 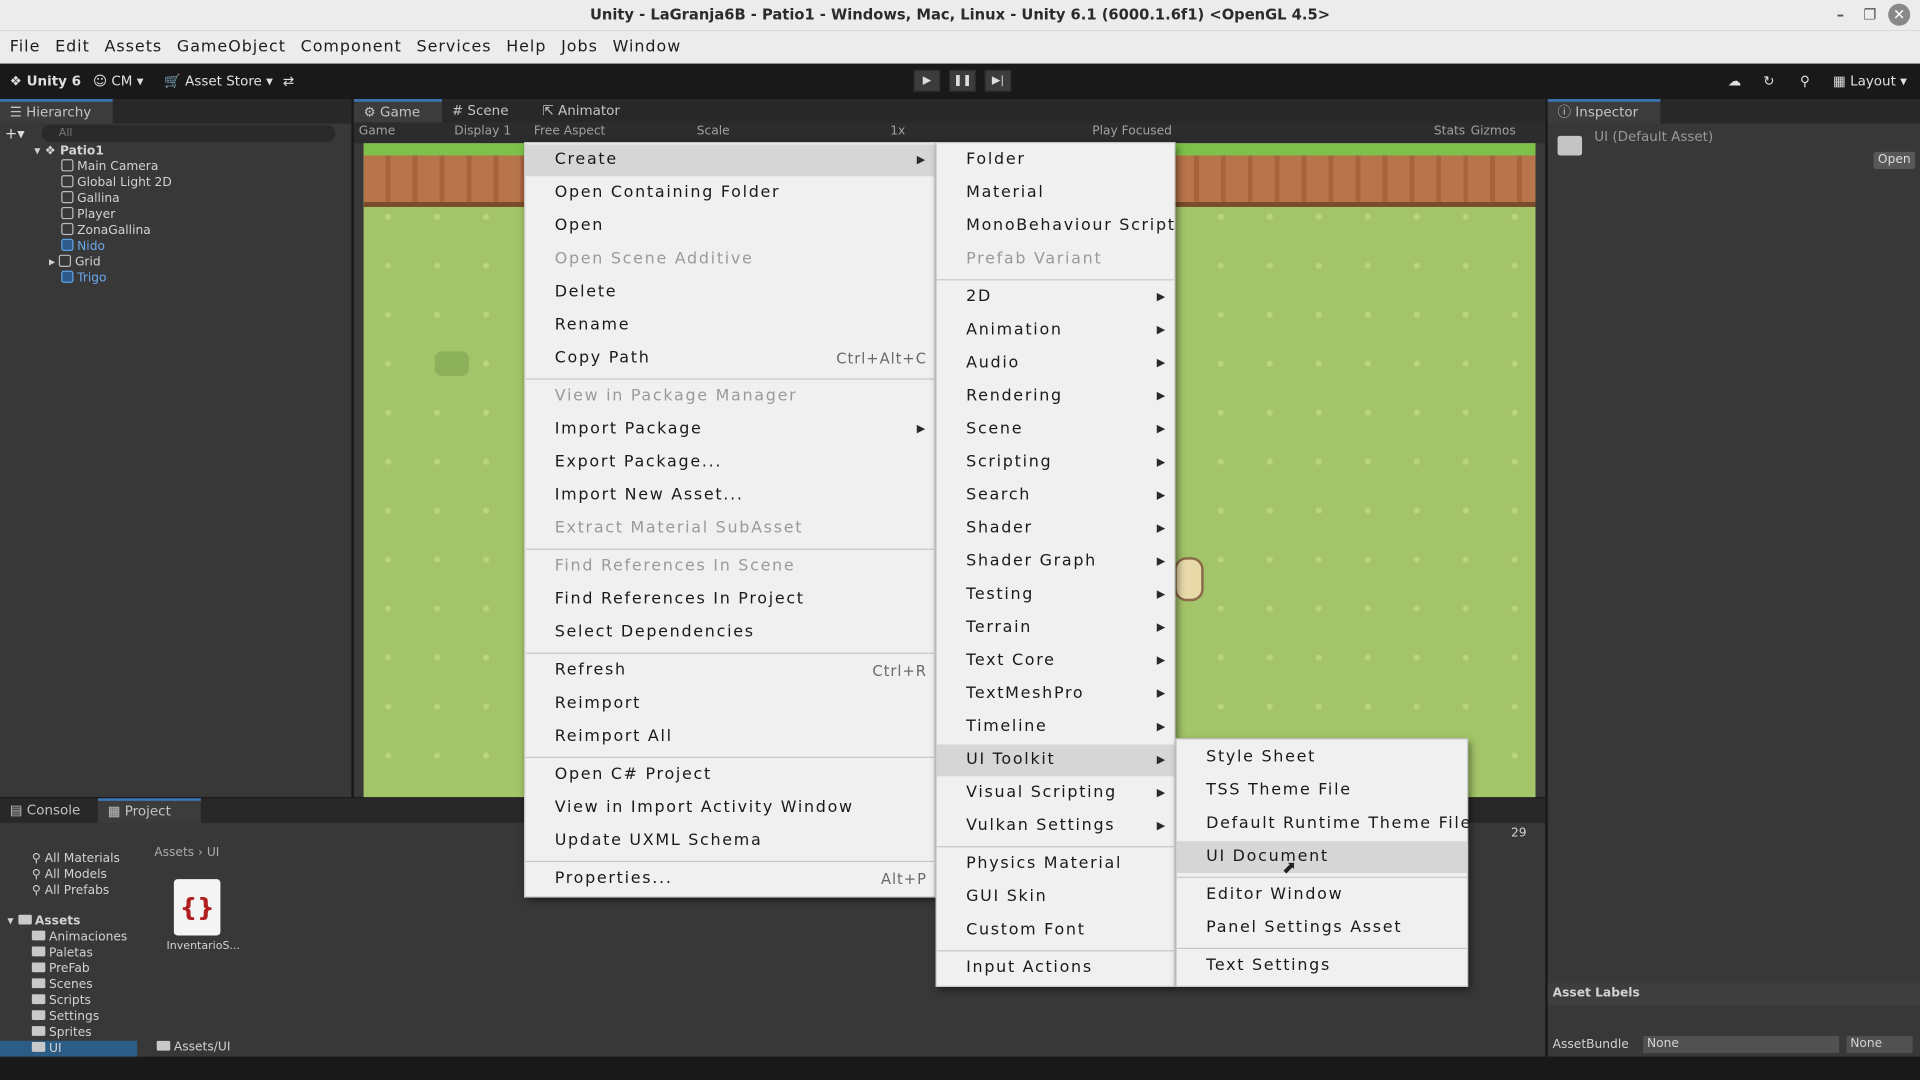 I want to click on hierarchy-item: Nido, so click(x=83, y=246).